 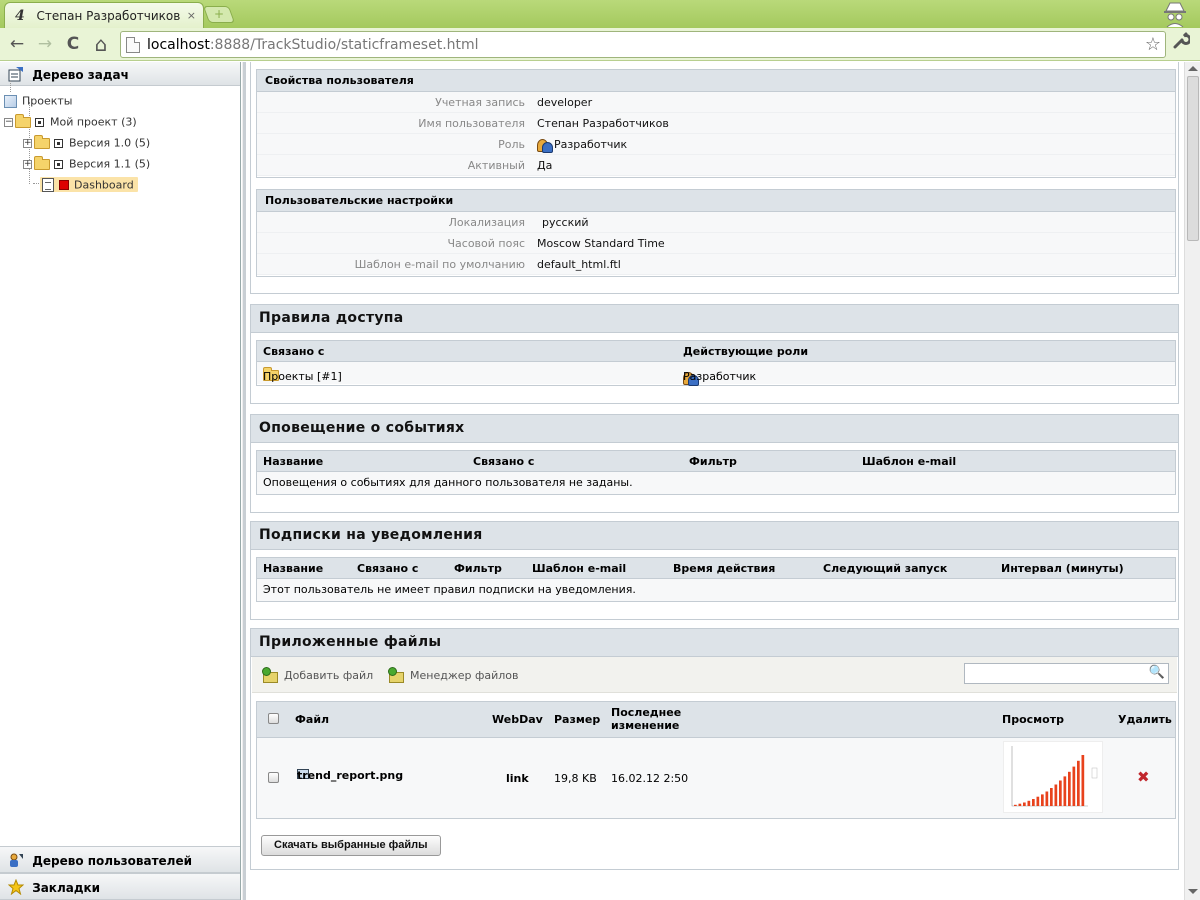 I want to click on prop-value: русский, so click(x=565, y=222).